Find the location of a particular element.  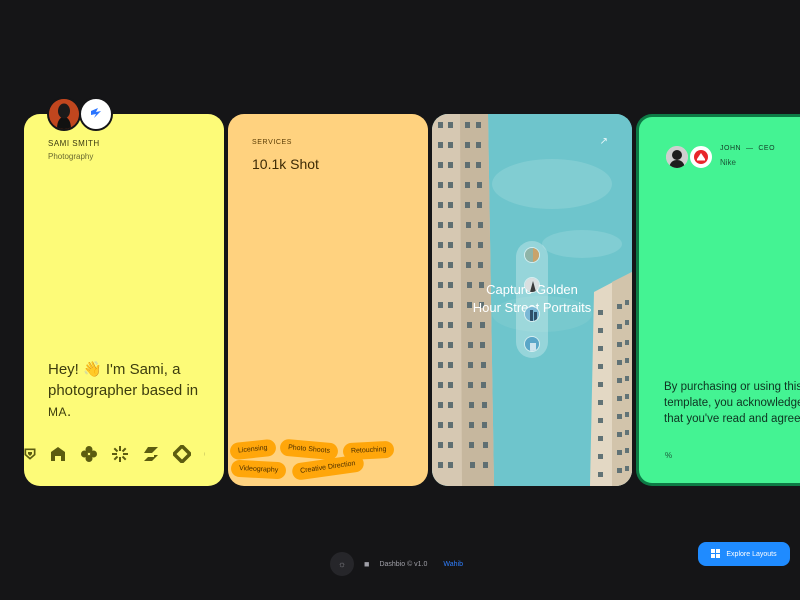

author-link: Wahib is located at coordinates (453, 564).